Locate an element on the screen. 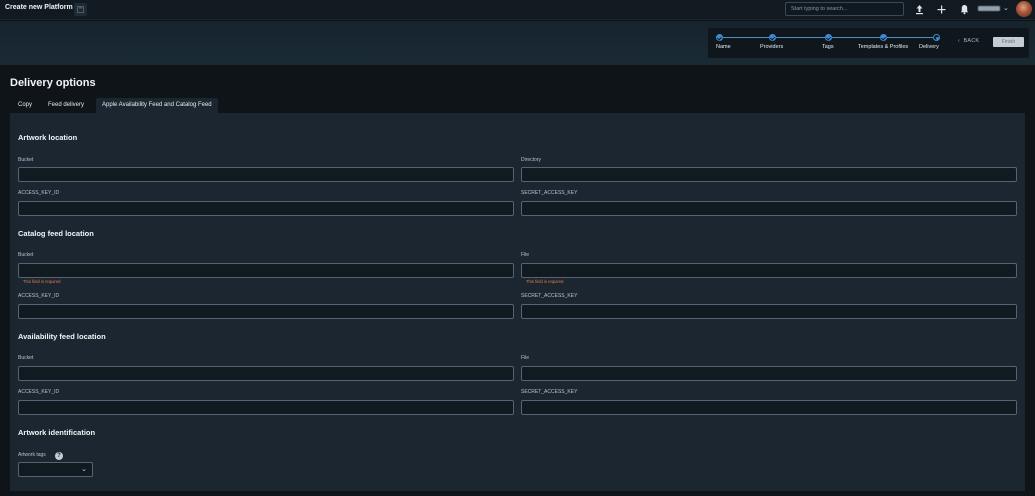 The width and height of the screenshot is (1035, 496). section-title-artwork-location: Artwork location is located at coordinates (48, 137).